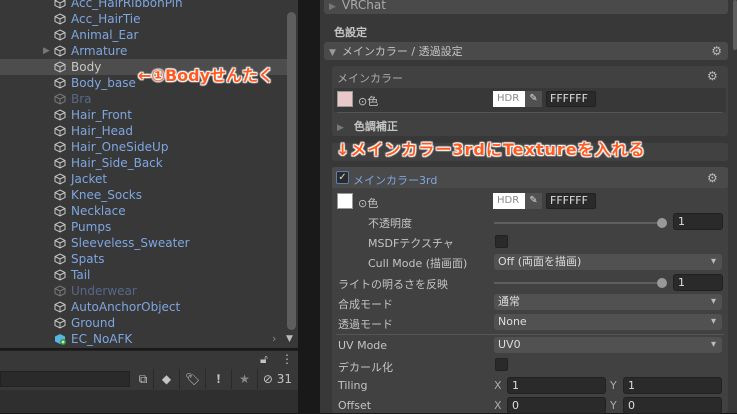 This screenshot has height=414, width=737. I want to click on opacity-slider, so click(580, 223).